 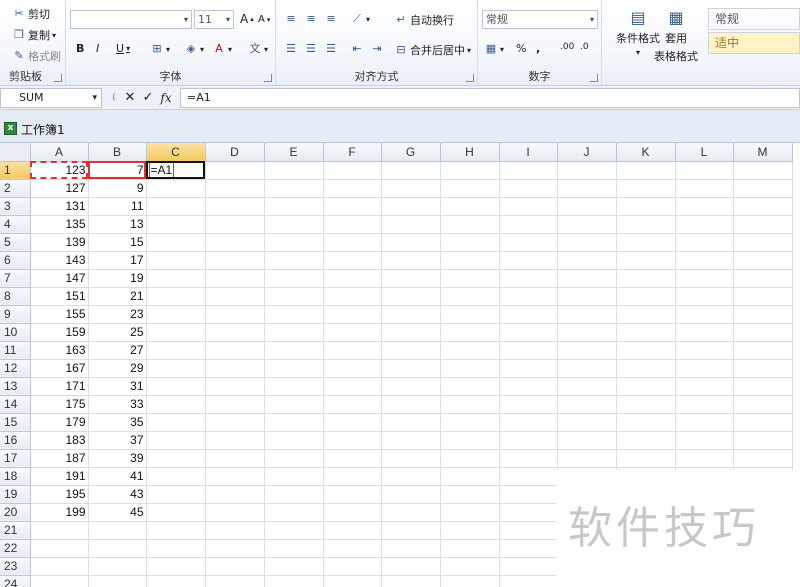 What do you see at coordinates (311, 19) in the screenshot?
I see `align-middle-button: ≡` at bounding box center [311, 19].